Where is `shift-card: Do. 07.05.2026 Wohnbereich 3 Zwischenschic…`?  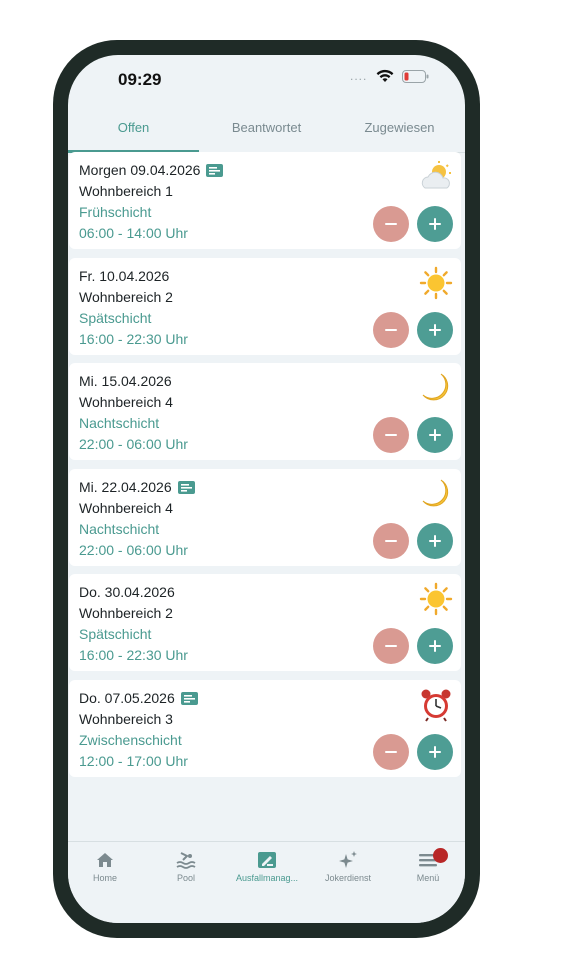
shift-card: Do. 07.05.2026 Wohnbereich 3 Zwischenschic… is located at coordinates (265, 728).